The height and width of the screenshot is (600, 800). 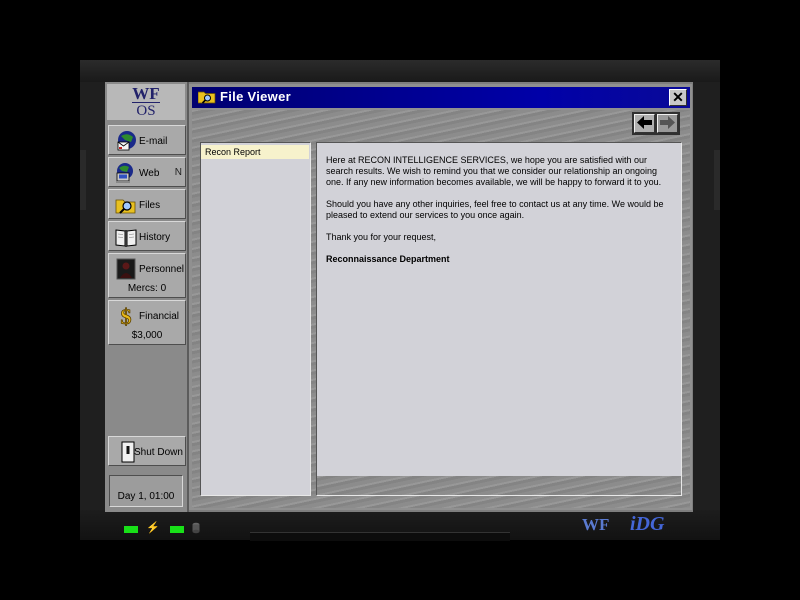 I want to click on financial-button: $ Financial $3,000, so click(x=147, y=322).